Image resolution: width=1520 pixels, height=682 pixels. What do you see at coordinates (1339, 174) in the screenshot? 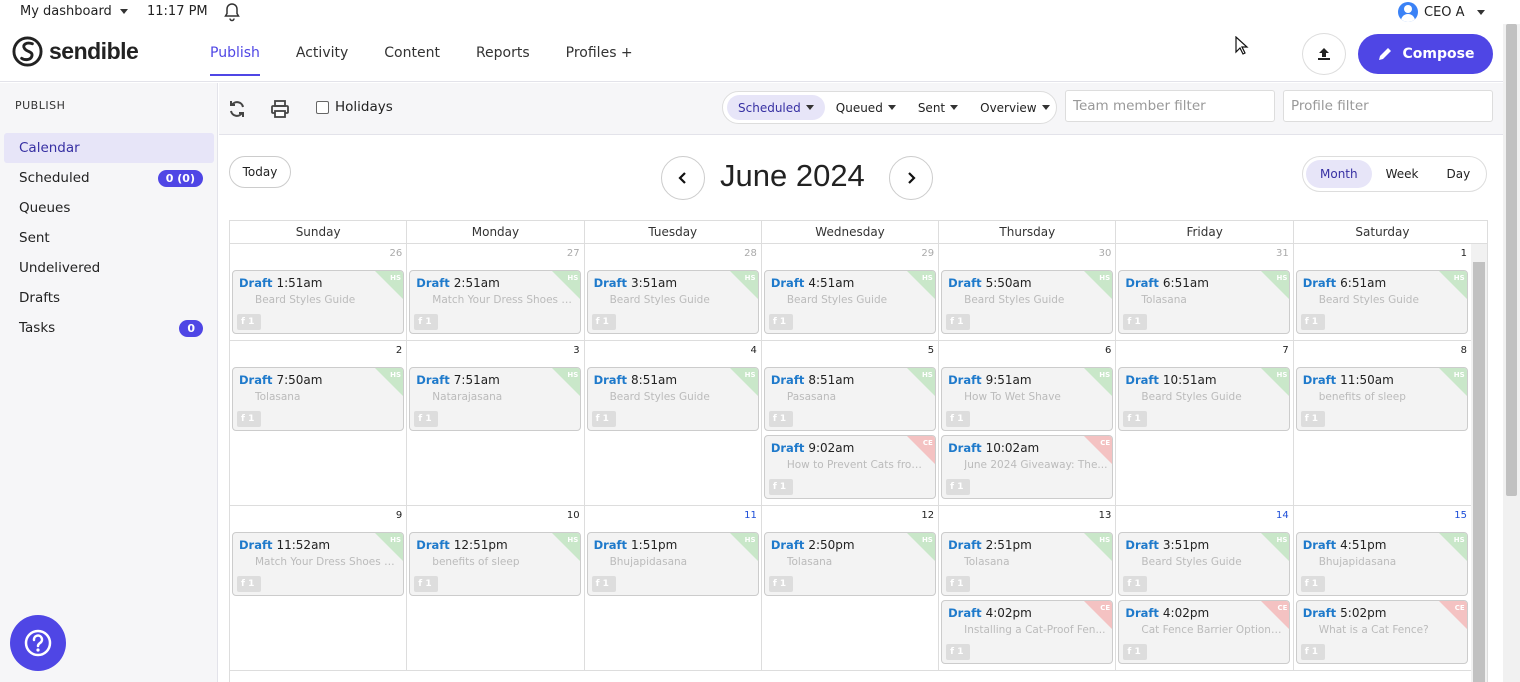
I see `view-month: Month` at bounding box center [1339, 174].